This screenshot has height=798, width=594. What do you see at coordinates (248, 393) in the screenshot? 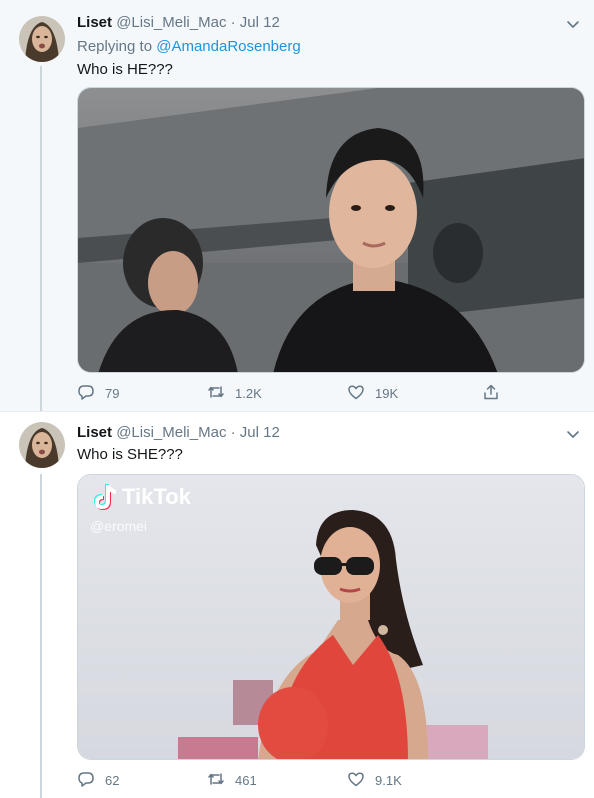
I see `retweet-count: 1.2K` at bounding box center [248, 393].